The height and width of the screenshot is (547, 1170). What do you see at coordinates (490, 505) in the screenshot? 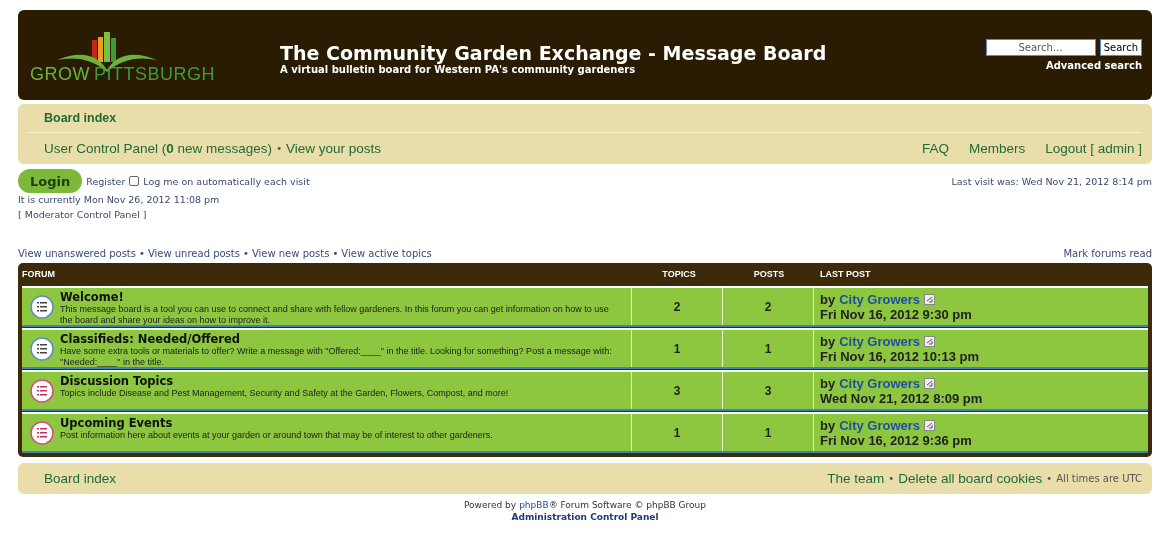
I see `credits-text: Powered by` at bounding box center [490, 505].